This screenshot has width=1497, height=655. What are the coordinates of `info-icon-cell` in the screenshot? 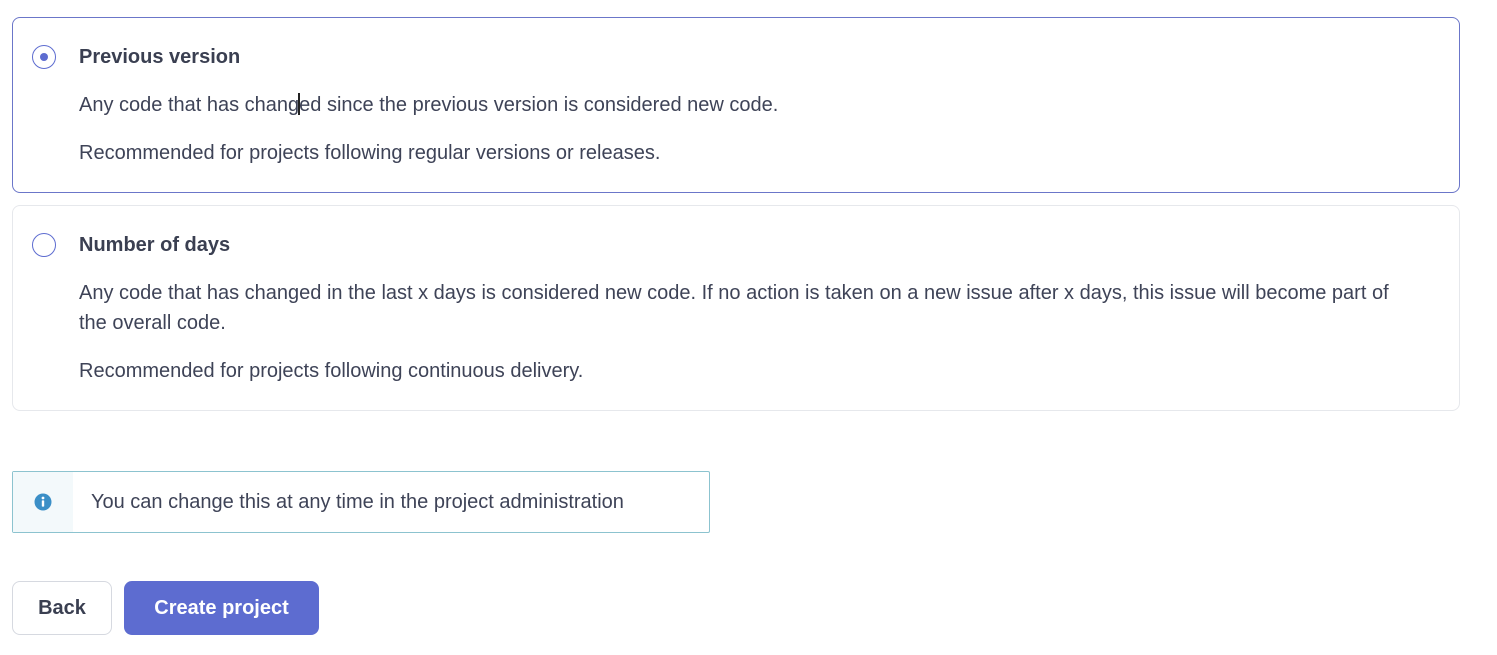 It's located at (43, 502).